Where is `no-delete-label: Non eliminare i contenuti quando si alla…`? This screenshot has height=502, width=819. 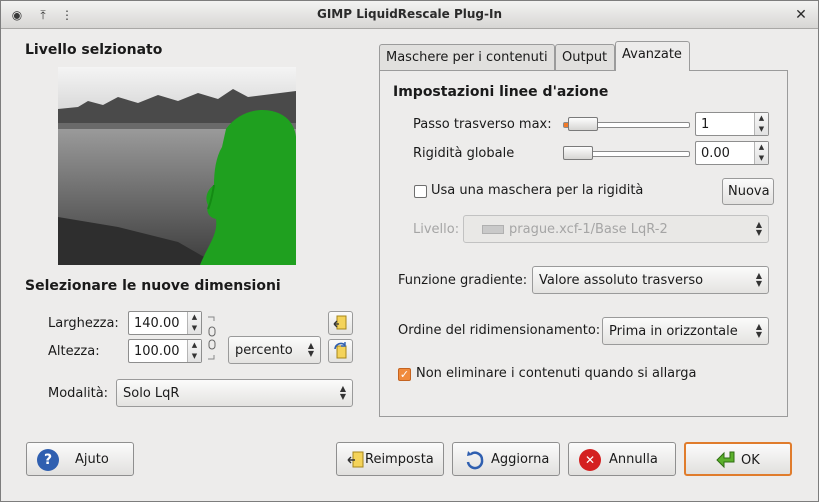 no-delete-label: Non eliminare i contenuti quando si alla… is located at coordinates (556, 373).